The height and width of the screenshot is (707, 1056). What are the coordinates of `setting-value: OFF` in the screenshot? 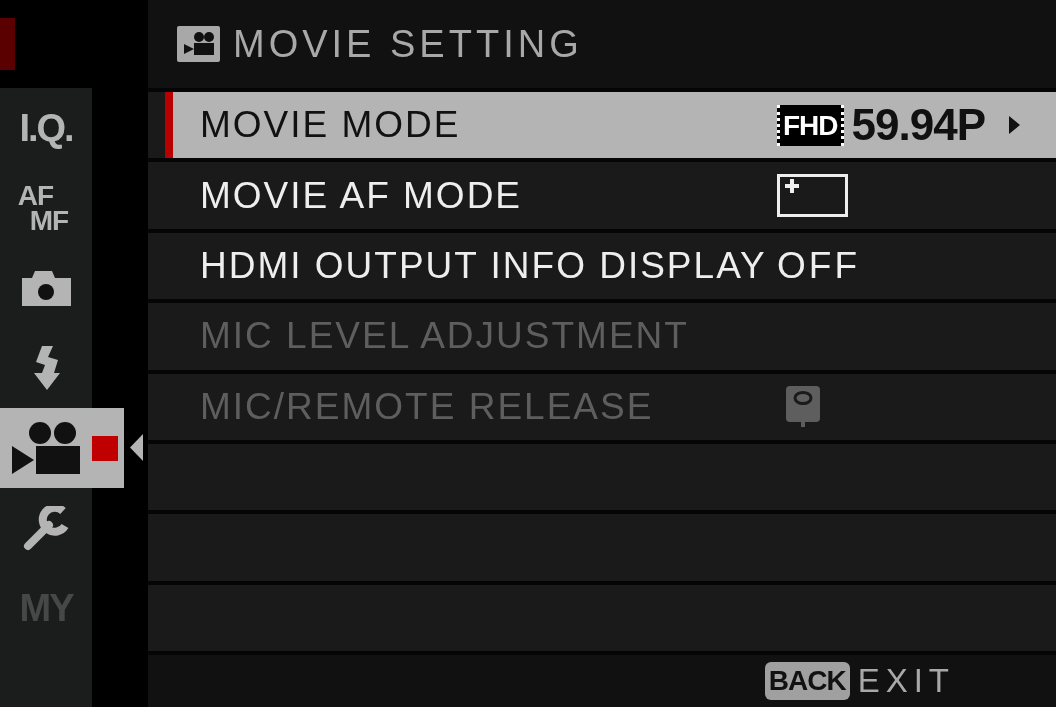 It's located at (818, 265).